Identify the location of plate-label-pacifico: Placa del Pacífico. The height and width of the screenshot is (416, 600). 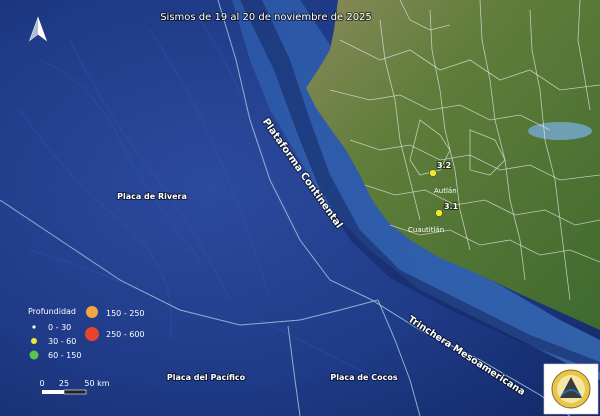
(206, 377).